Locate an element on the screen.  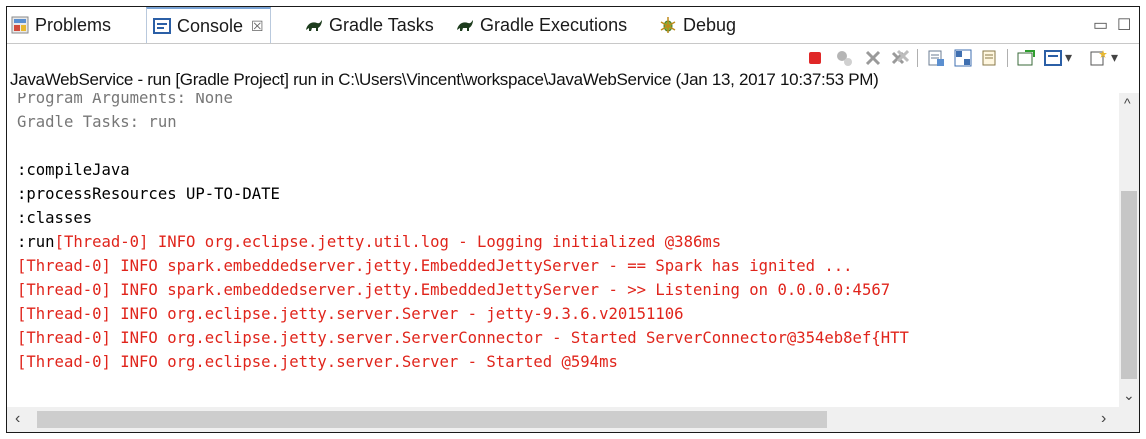
scroll-lock-icon is located at coordinates (936, 58).